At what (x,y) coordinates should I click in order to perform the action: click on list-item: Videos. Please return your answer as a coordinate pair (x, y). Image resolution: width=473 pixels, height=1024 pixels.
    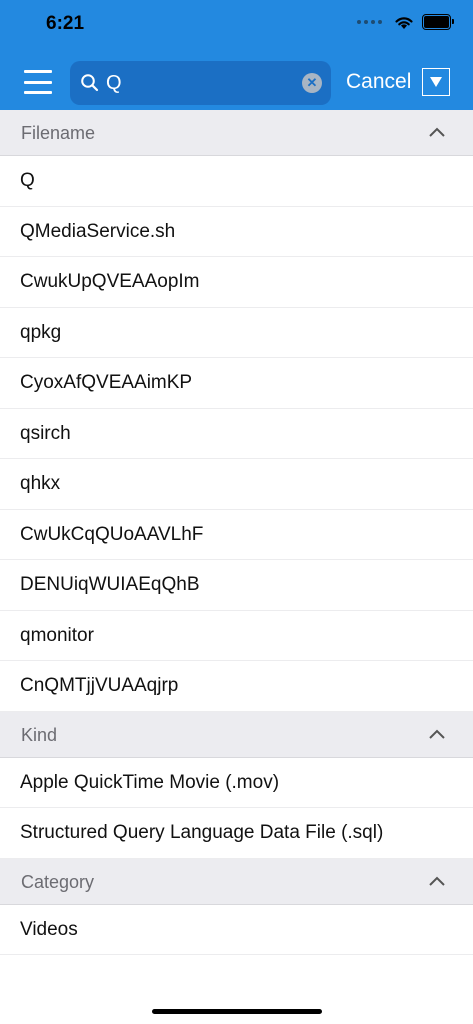
    Looking at the image, I should click on (236, 929).